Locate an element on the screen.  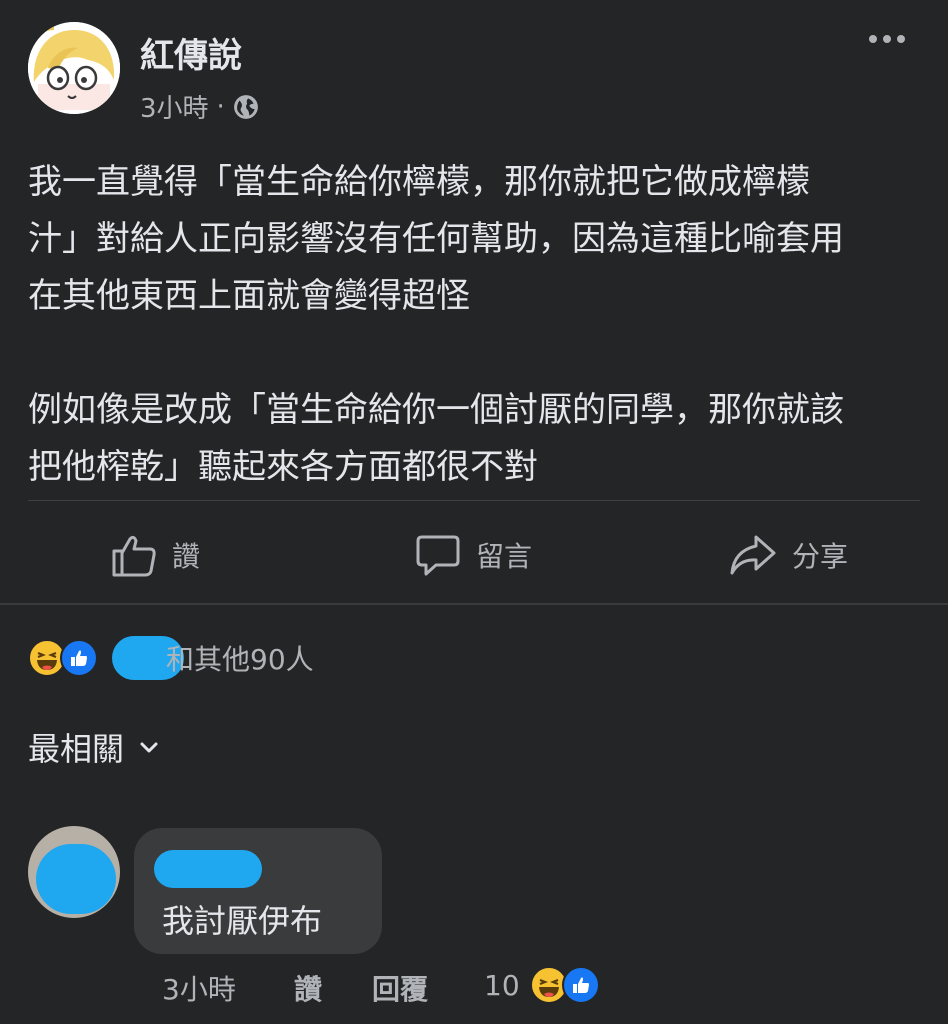
sort-label: 最相關 is located at coordinates (76, 749).